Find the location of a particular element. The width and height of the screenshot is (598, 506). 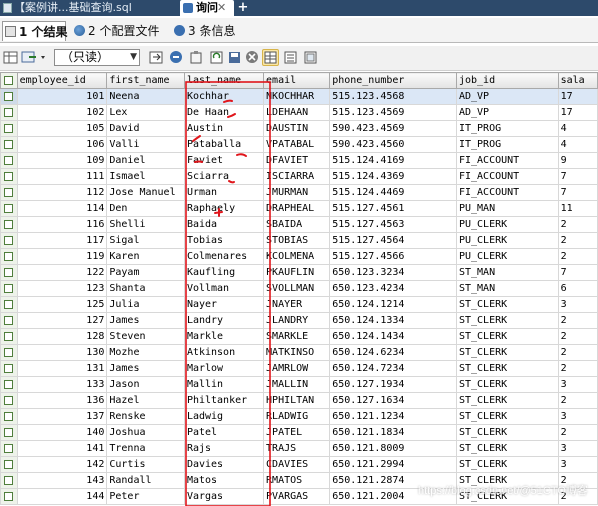

save-icon is located at coordinates (234, 57).